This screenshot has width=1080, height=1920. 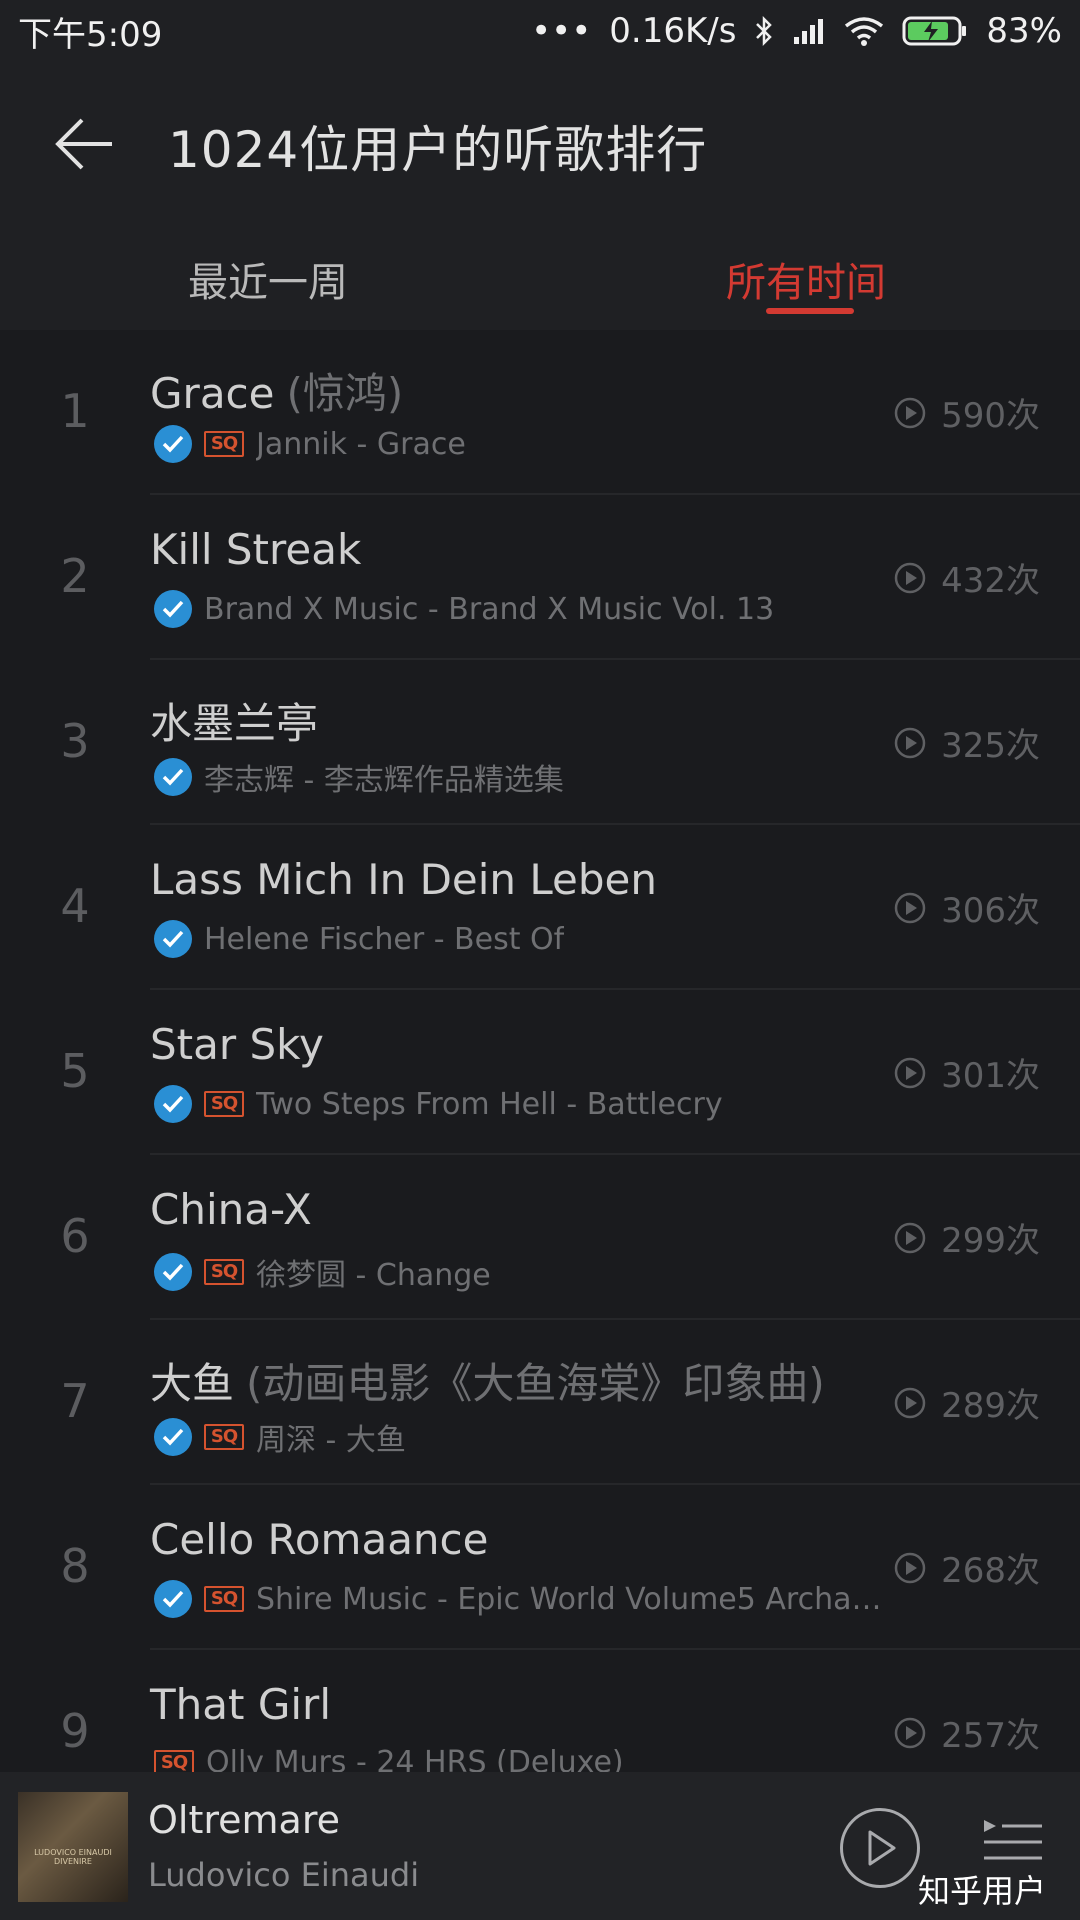 I want to click on song-artist-album: Olly Murs - 24 HRS (Deluxe), so click(x=415, y=1758).